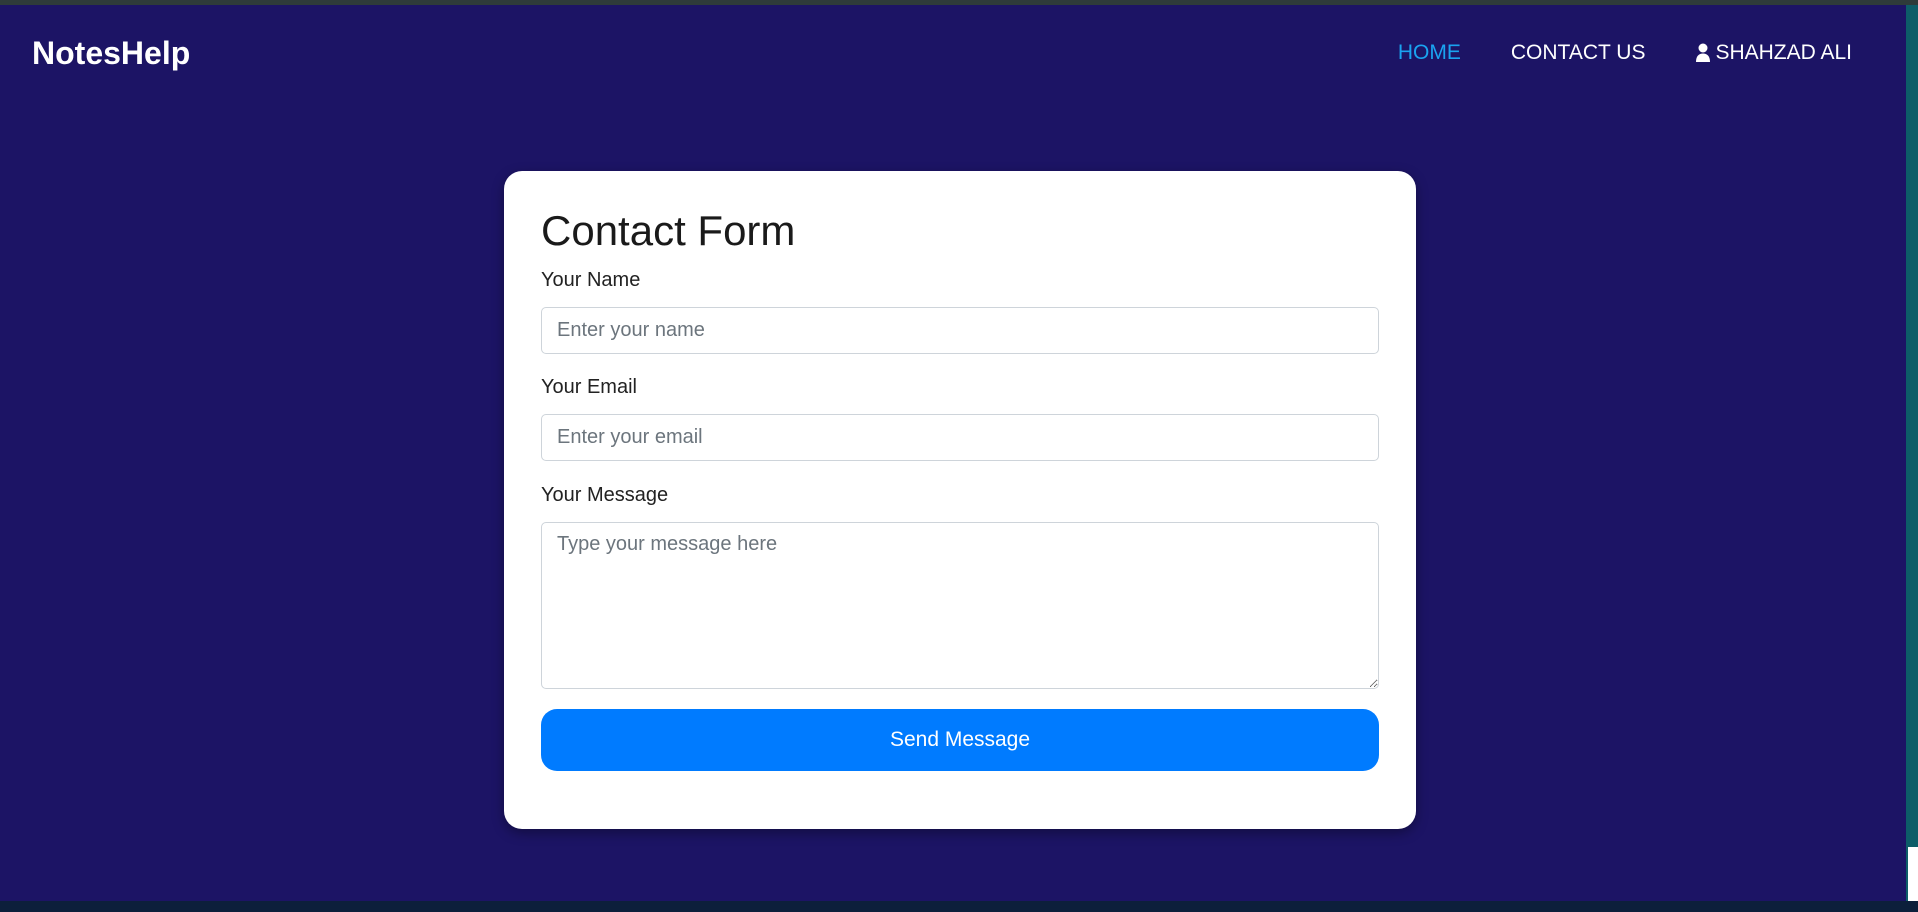 This screenshot has height=912, width=1918. I want to click on message-label: Your Message, so click(605, 495).